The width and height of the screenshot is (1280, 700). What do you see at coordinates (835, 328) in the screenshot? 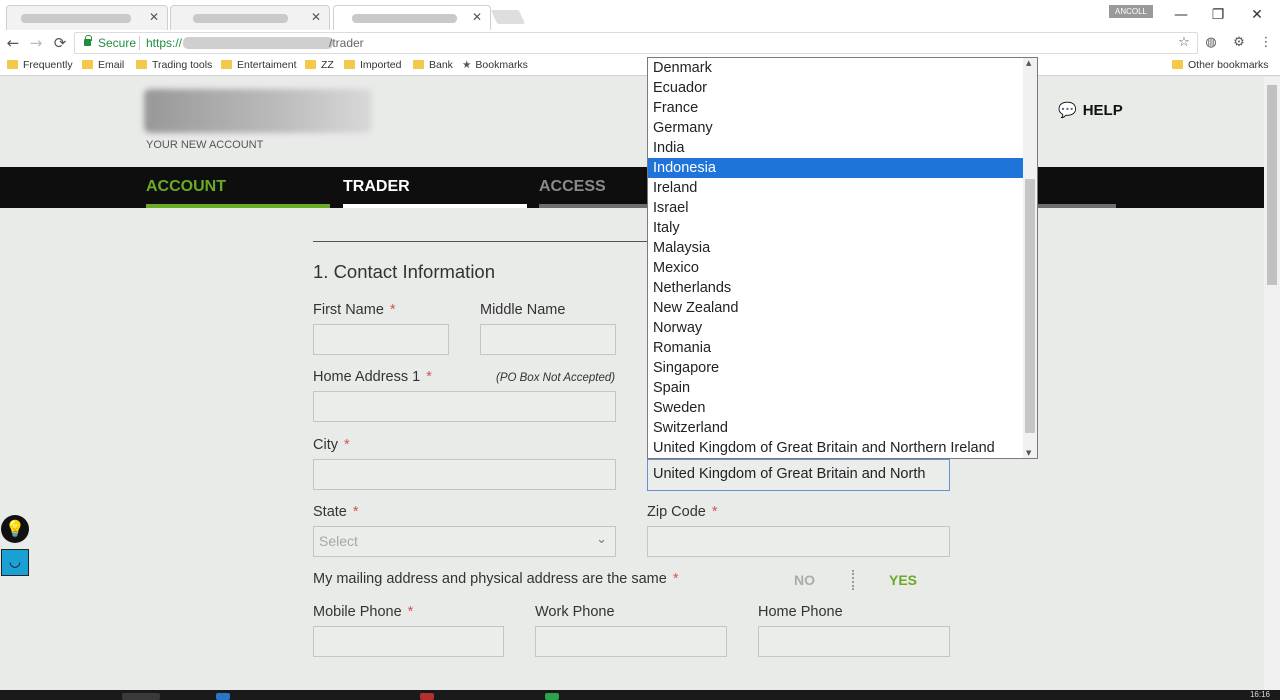
I see `country-option: Norway` at bounding box center [835, 328].